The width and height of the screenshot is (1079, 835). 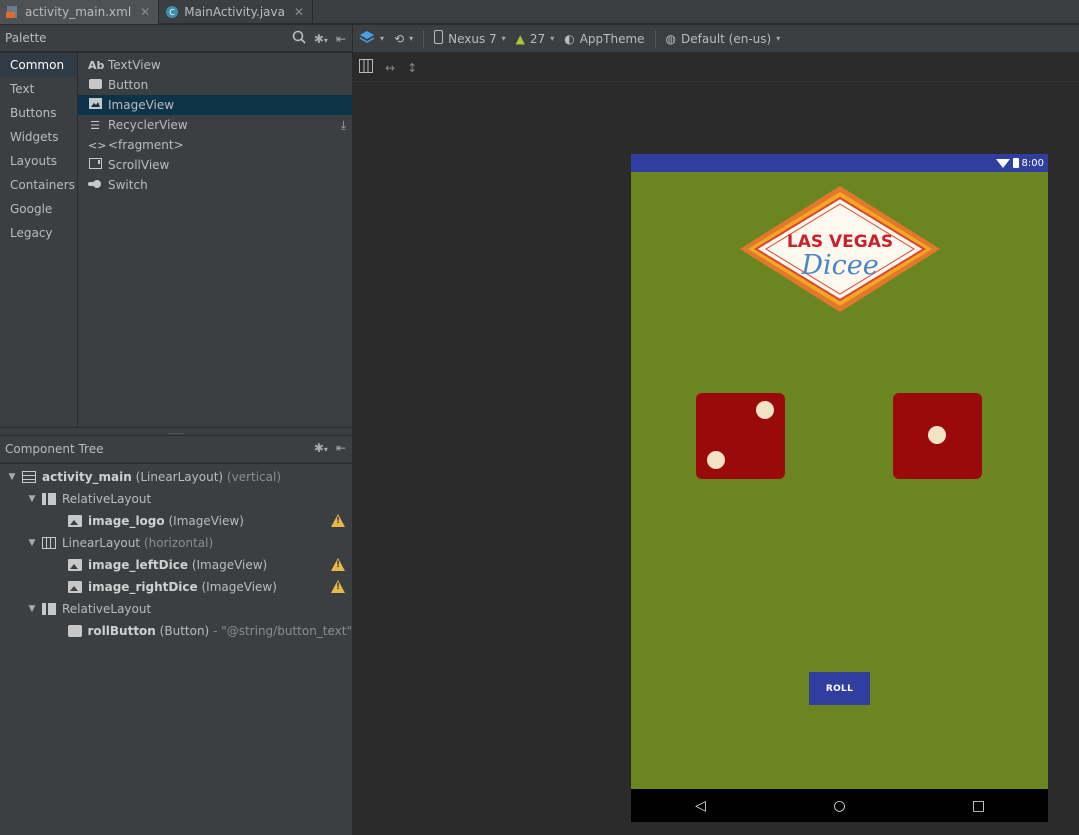 I want to click on widget-fragment: <> <fragment>, so click(x=215, y=145).